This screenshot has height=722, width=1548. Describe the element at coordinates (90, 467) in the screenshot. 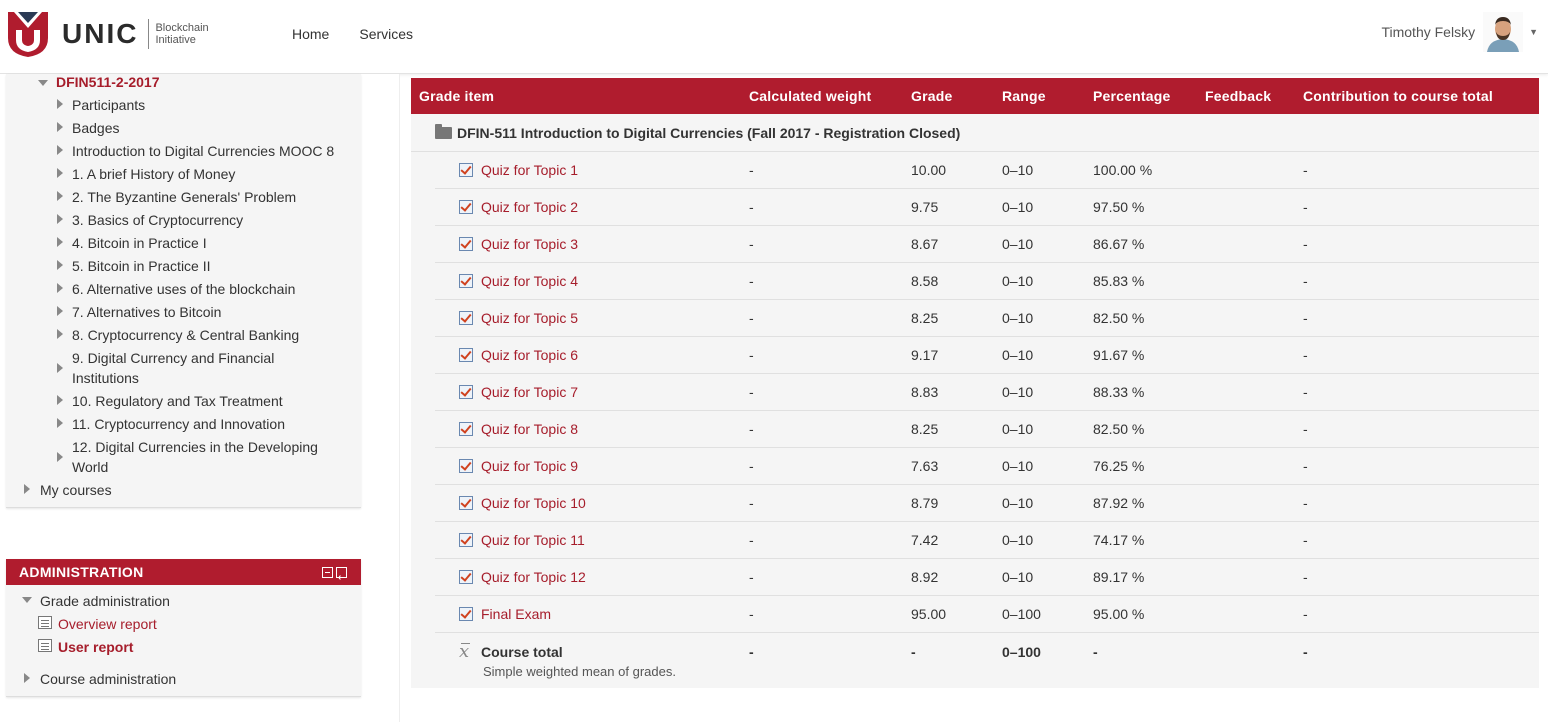

I see `tree-item-topic-12-line-2: World` at that location.